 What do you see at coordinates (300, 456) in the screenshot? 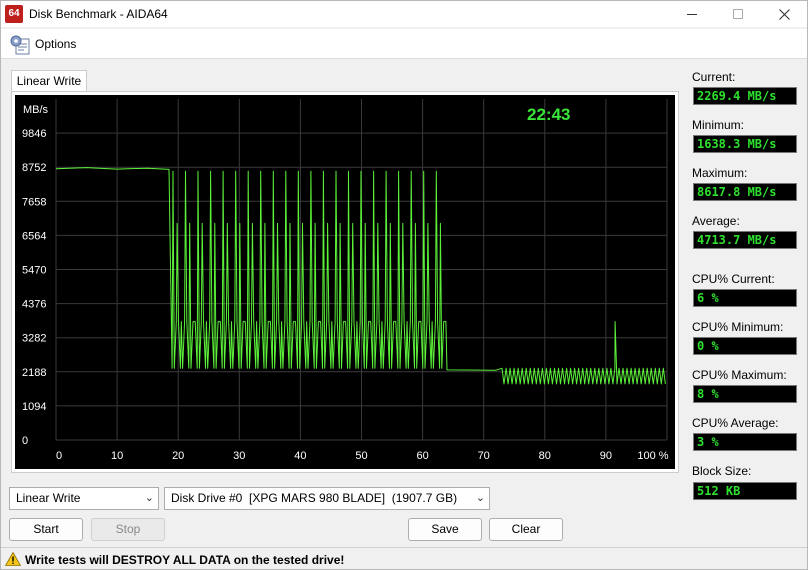
I see `x-tick-label: 40` at bounding box center [300, 456].